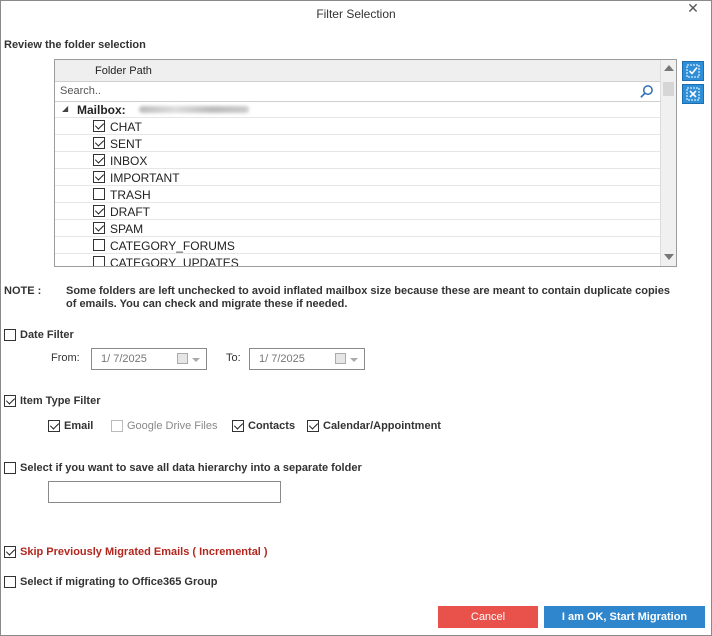 This screenshot has width=712, height=636. What do you see at coordinates (10, 582) in the screenshot?
I see `office365-group-checkbox` at bounding box center [10, 582].